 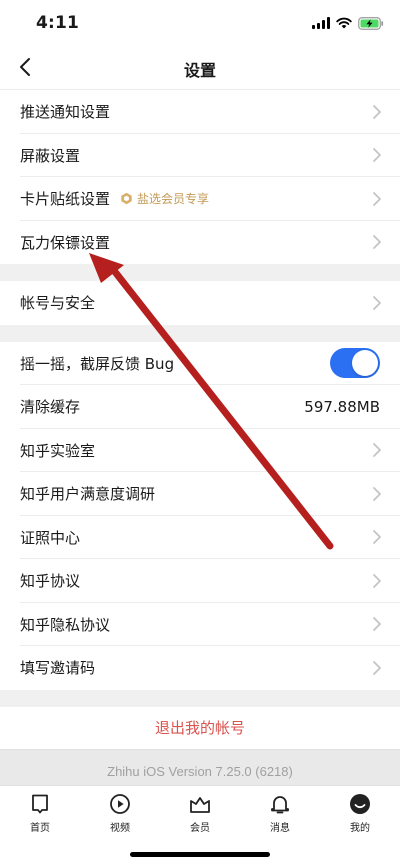 What do you see at coordinates (120, 804) in the screenshot?
I see `video-icon` at bounding box center [120, 804].